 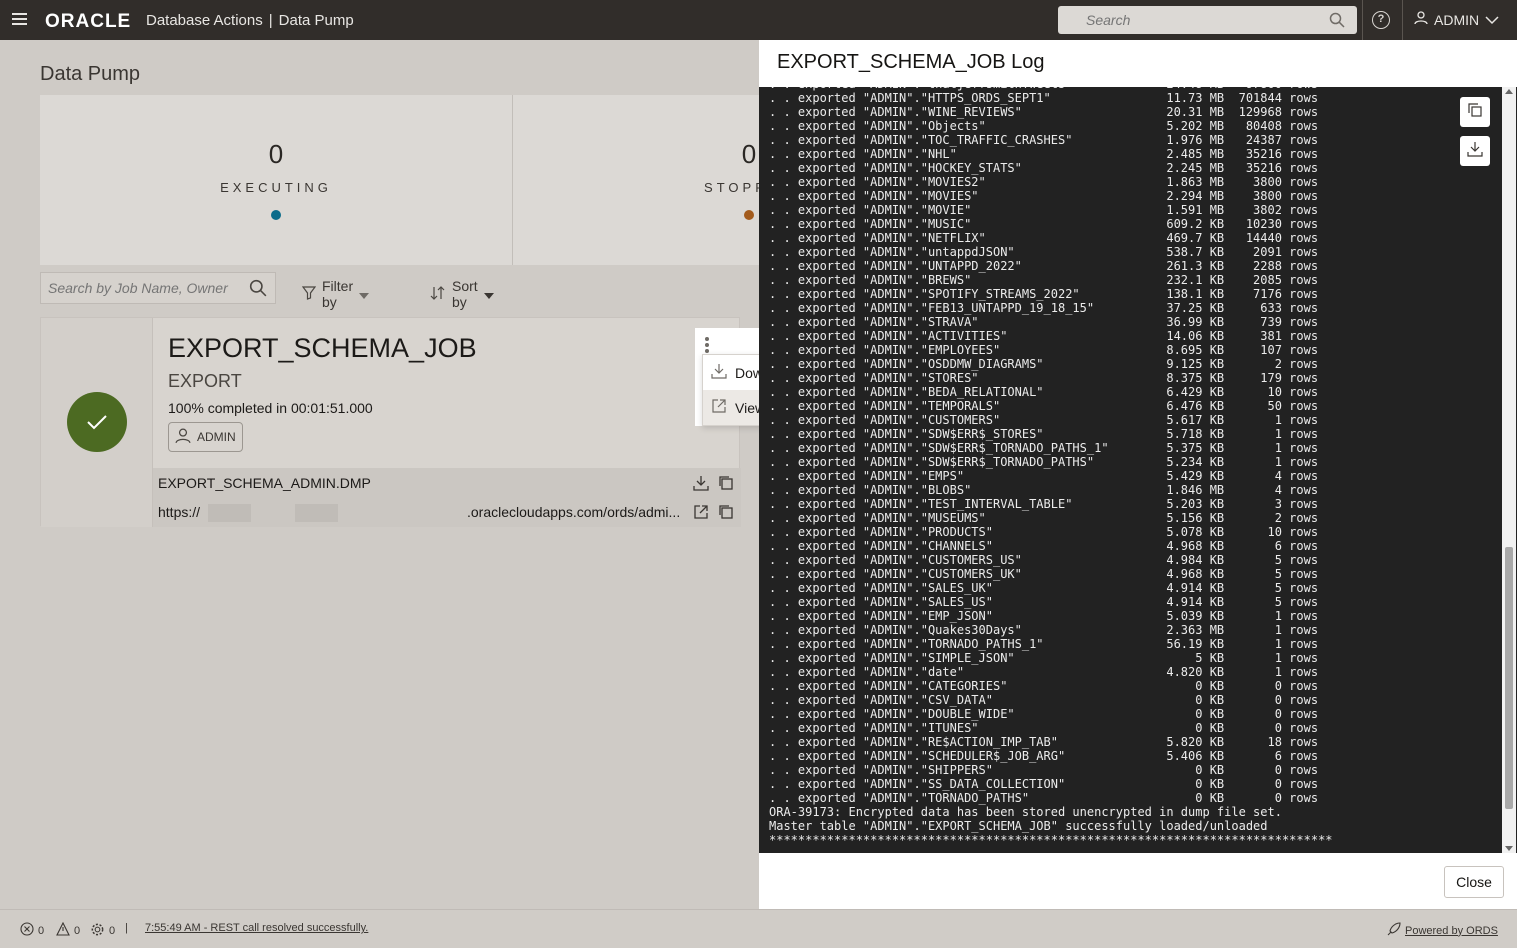 What do you see at coordinates (179, 512) in the screenshot?
I see `url-prefix: https://` at bounding box center [179, 512].